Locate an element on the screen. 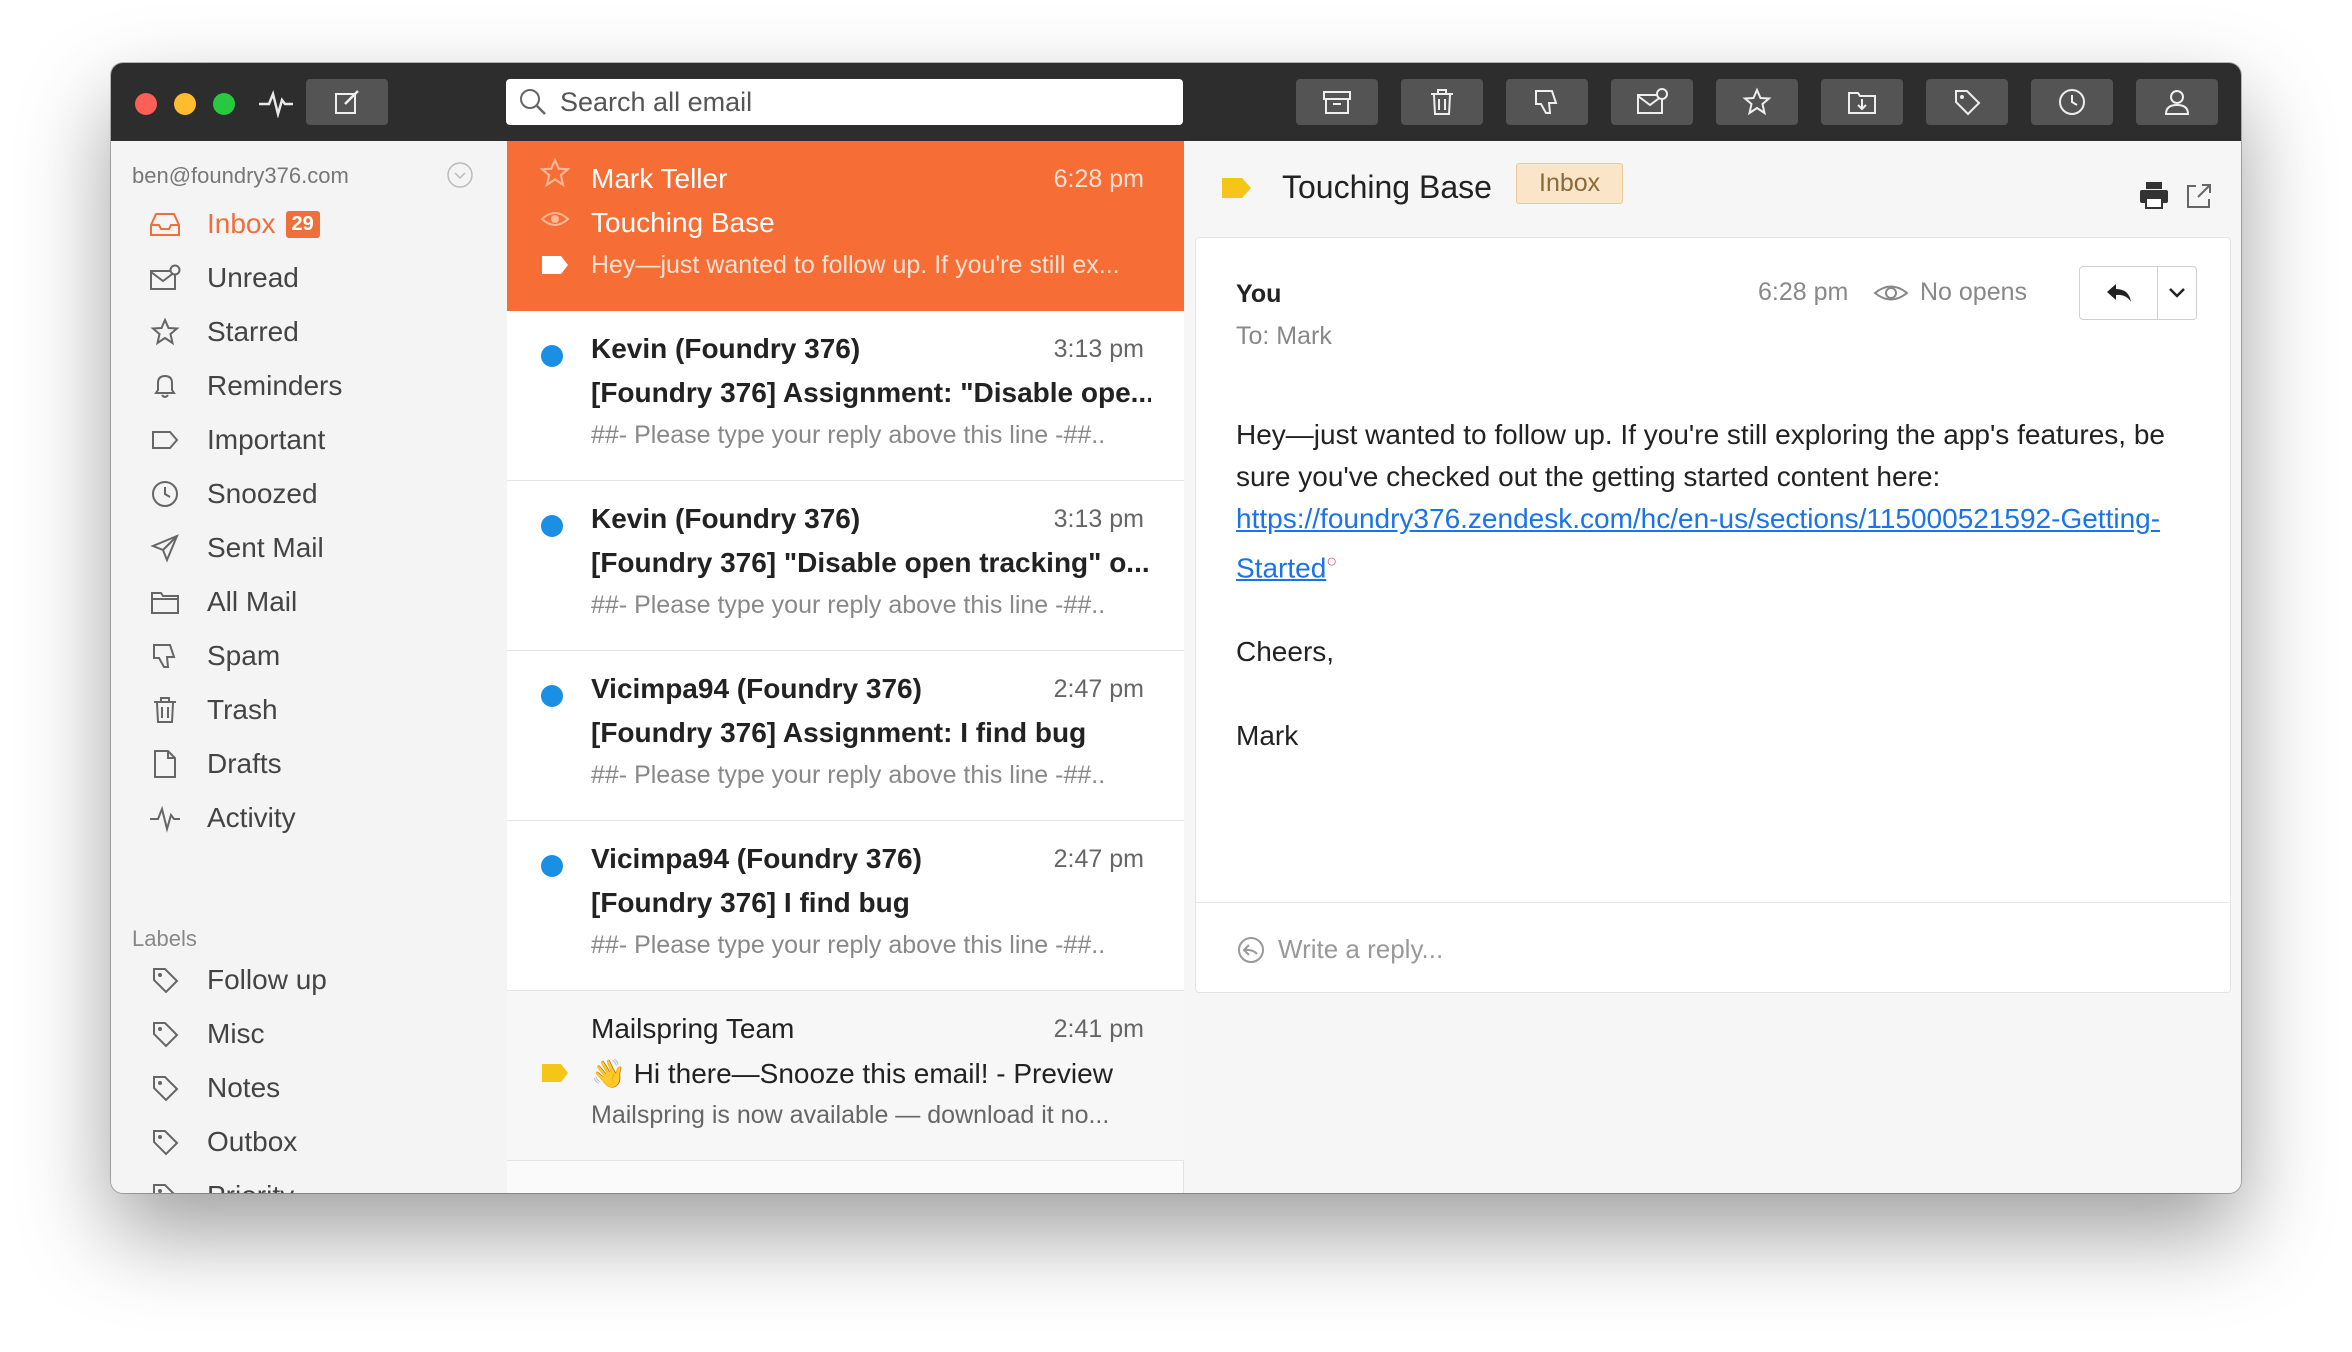 Image resolution: width=2352 pixels, height=1352 pixels. popout-icon is located at coordinates (2199, 196).